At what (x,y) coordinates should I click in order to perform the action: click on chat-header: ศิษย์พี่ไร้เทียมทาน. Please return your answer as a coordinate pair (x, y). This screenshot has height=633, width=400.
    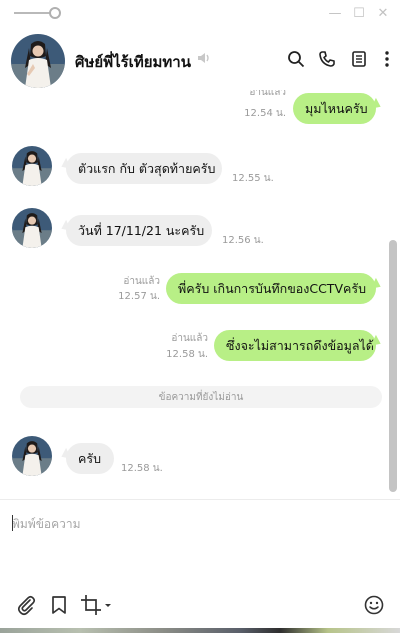
    Looking at the image, I should click on (200, 58).